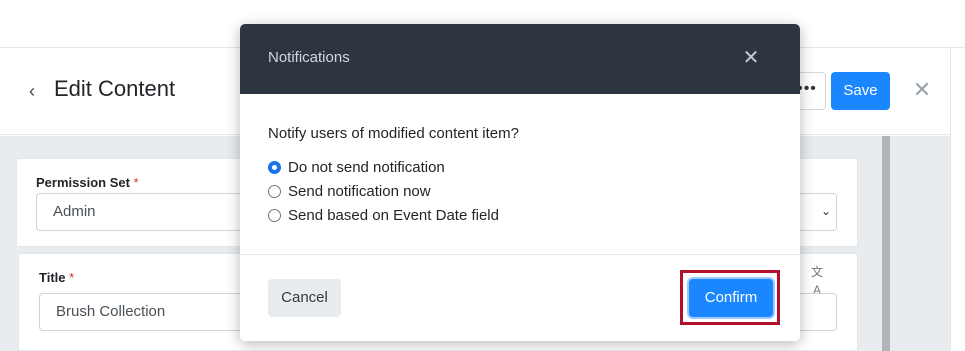  Describe the element at coordinates (304, 298) in the screenshot. I see `cancel-button: Cancel` at that location.